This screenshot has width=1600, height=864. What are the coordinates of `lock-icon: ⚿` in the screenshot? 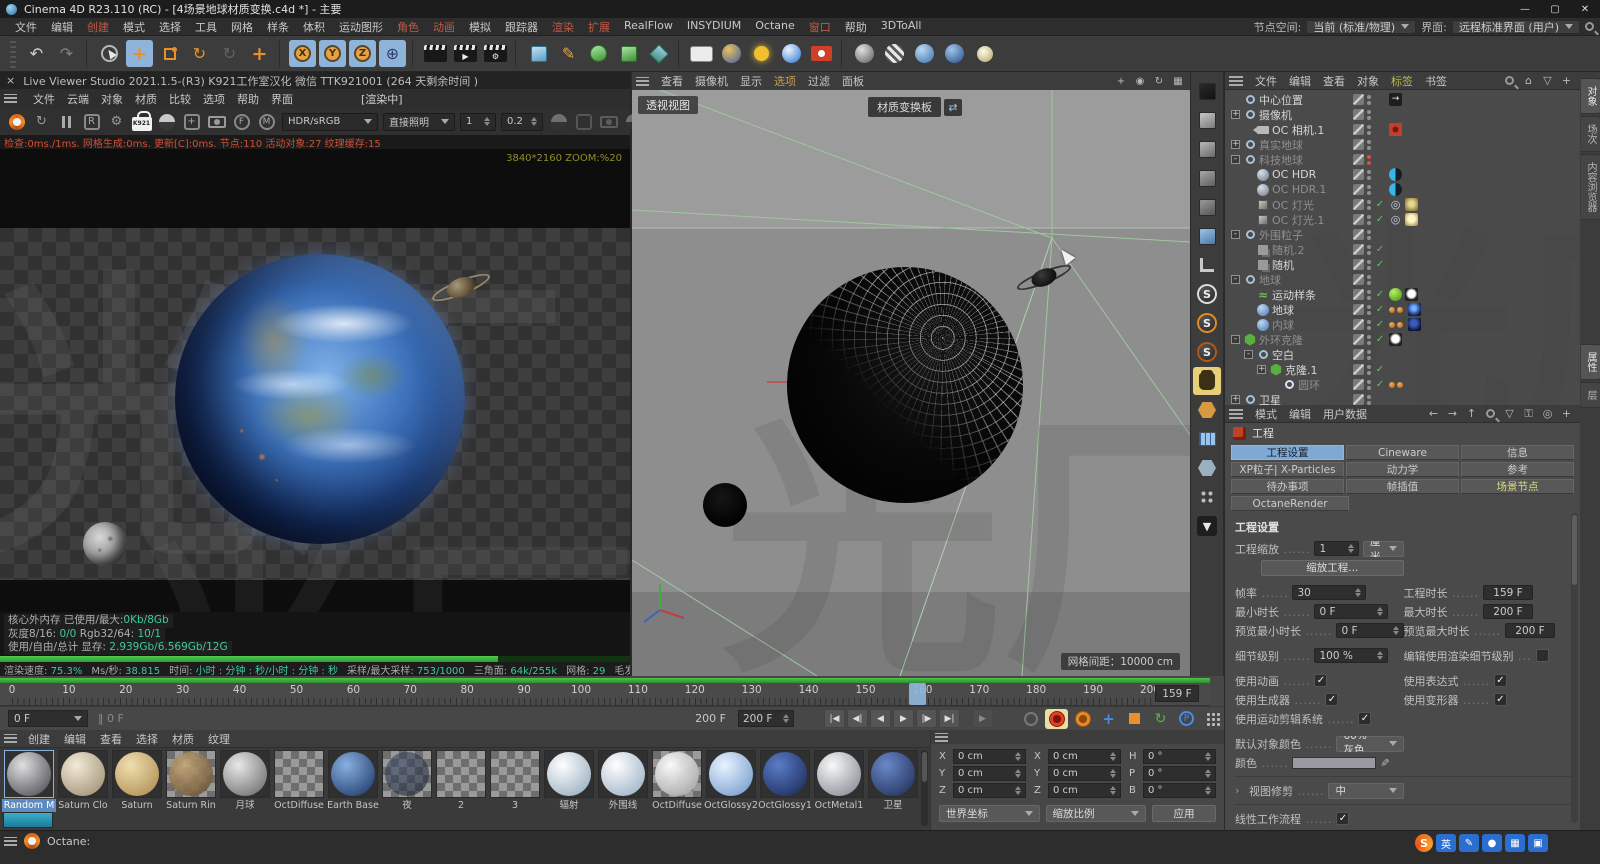 It's located at (1528, 414).